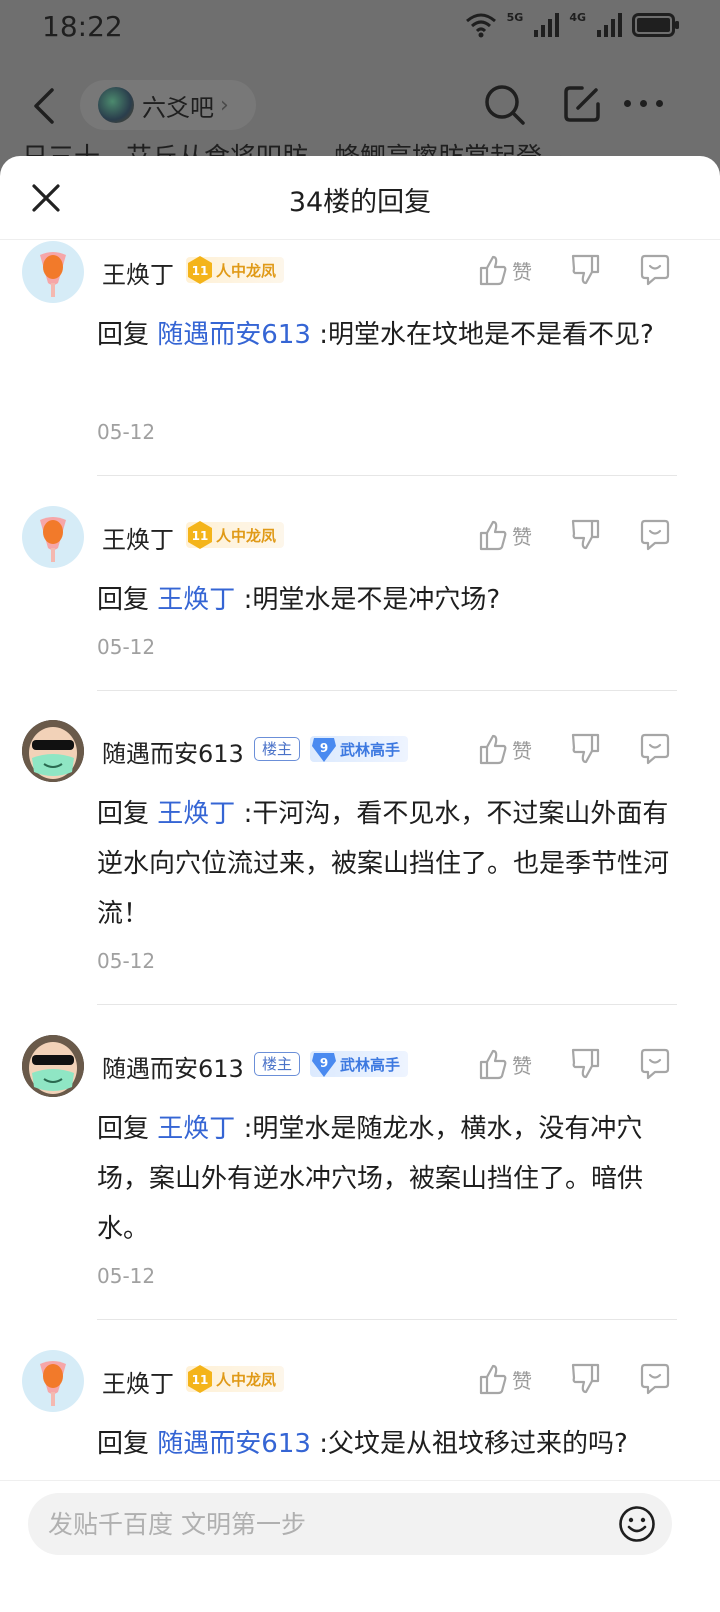  I want to click on status-icons: 5G 4G, so click(572, 24).